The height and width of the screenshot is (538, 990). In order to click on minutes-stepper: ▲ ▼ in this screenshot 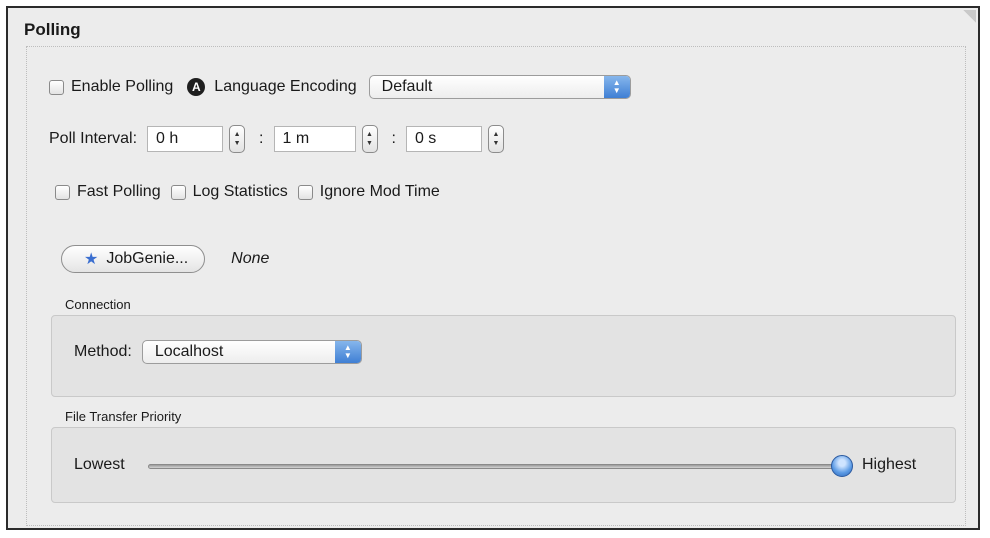, I will do `click(369, 139)`.